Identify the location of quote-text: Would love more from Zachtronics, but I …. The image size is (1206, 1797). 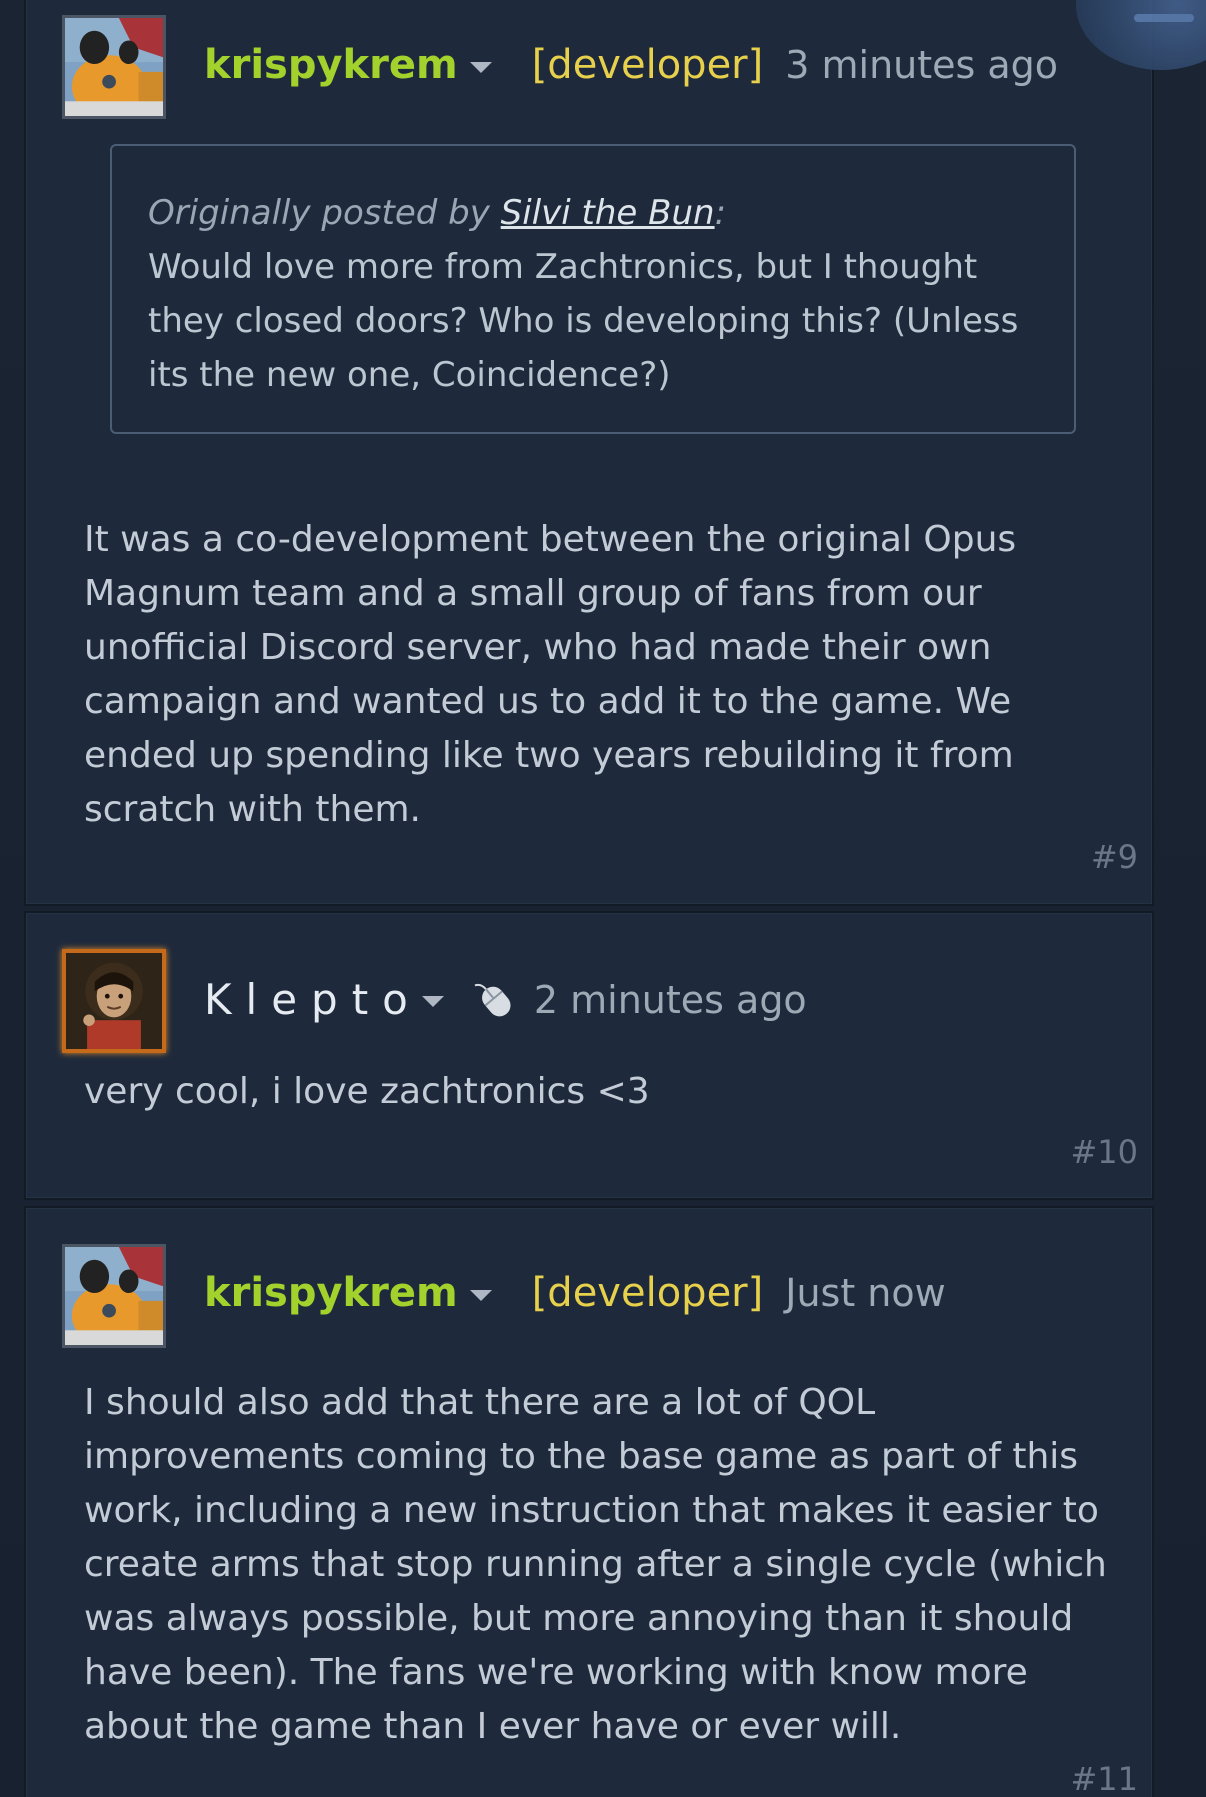
(583, 321).